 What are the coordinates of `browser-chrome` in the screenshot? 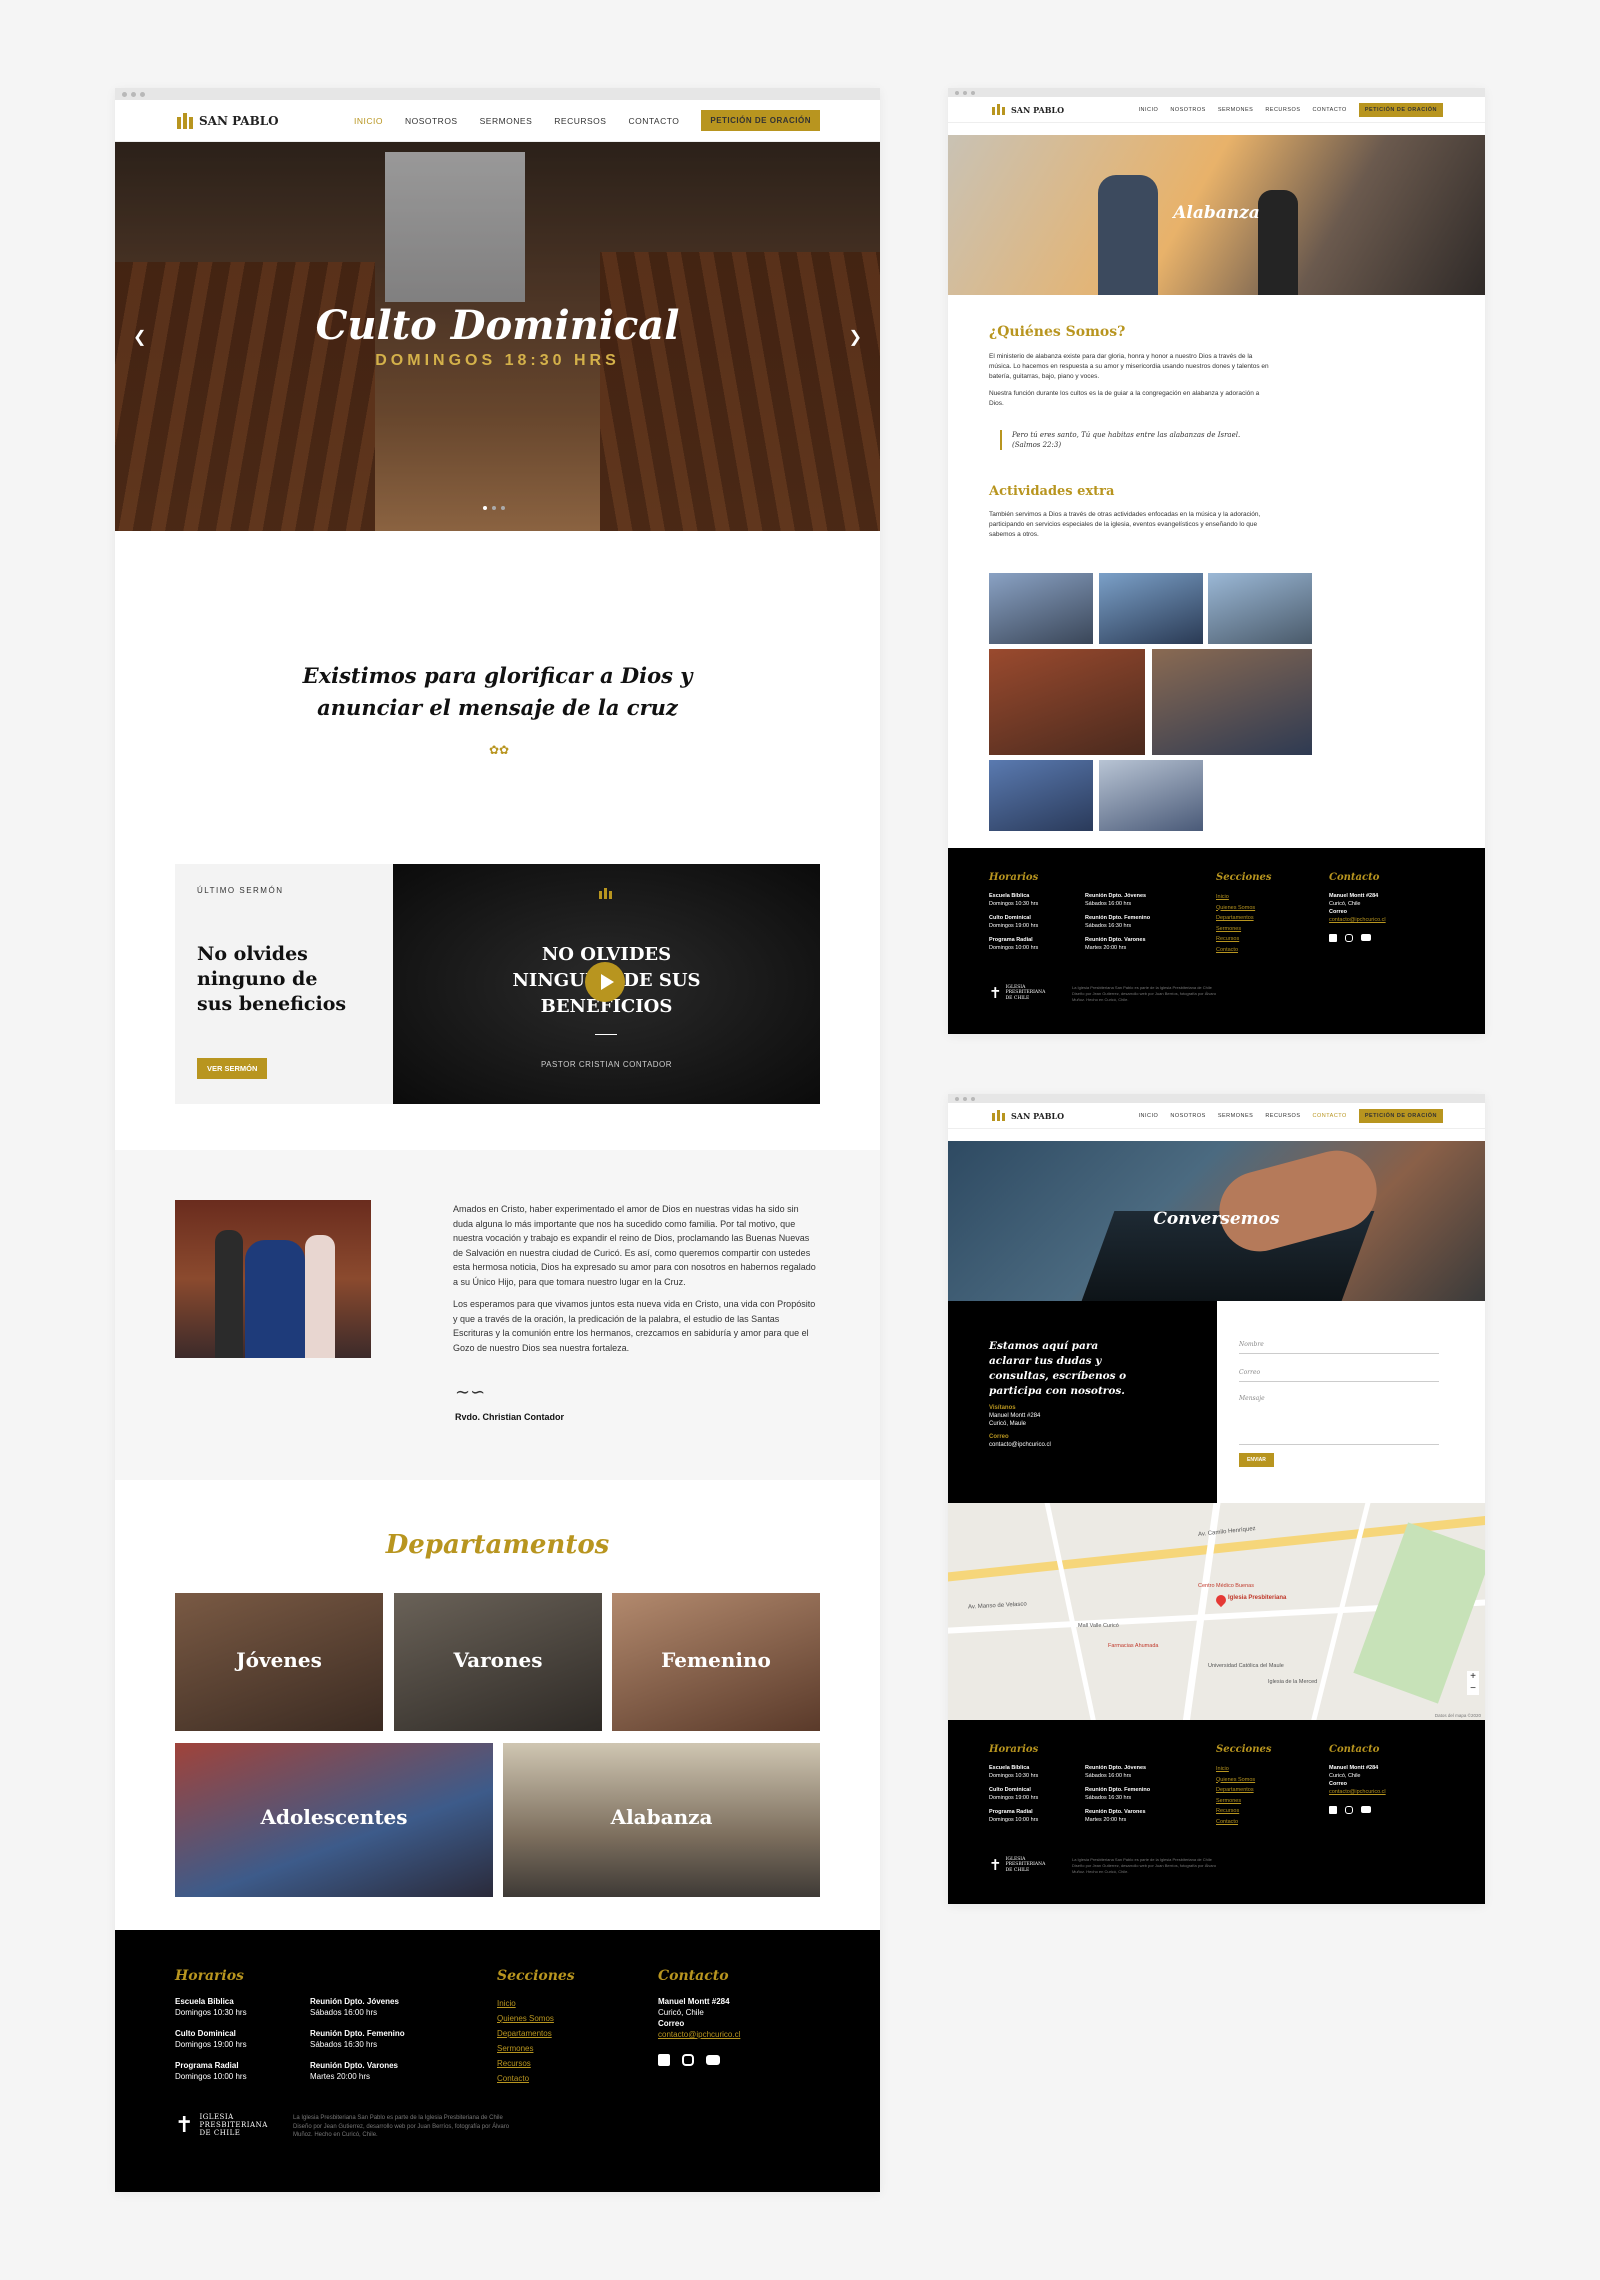 It's located at (1216, 92).